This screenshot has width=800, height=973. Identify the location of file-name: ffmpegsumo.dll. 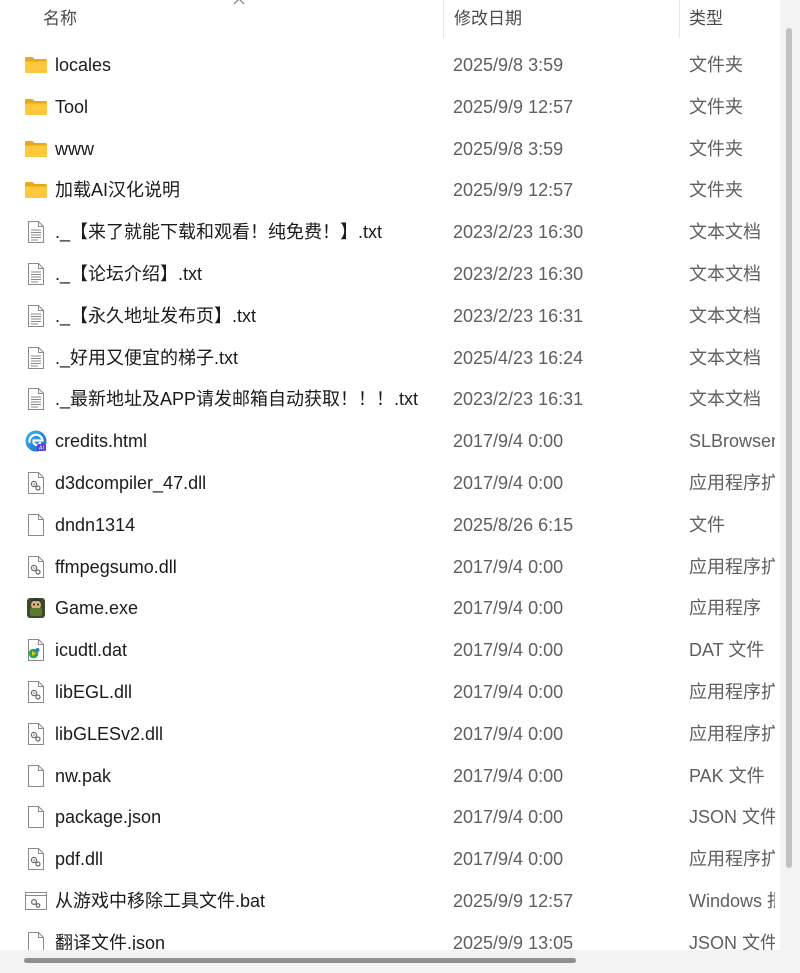
(116, 566).